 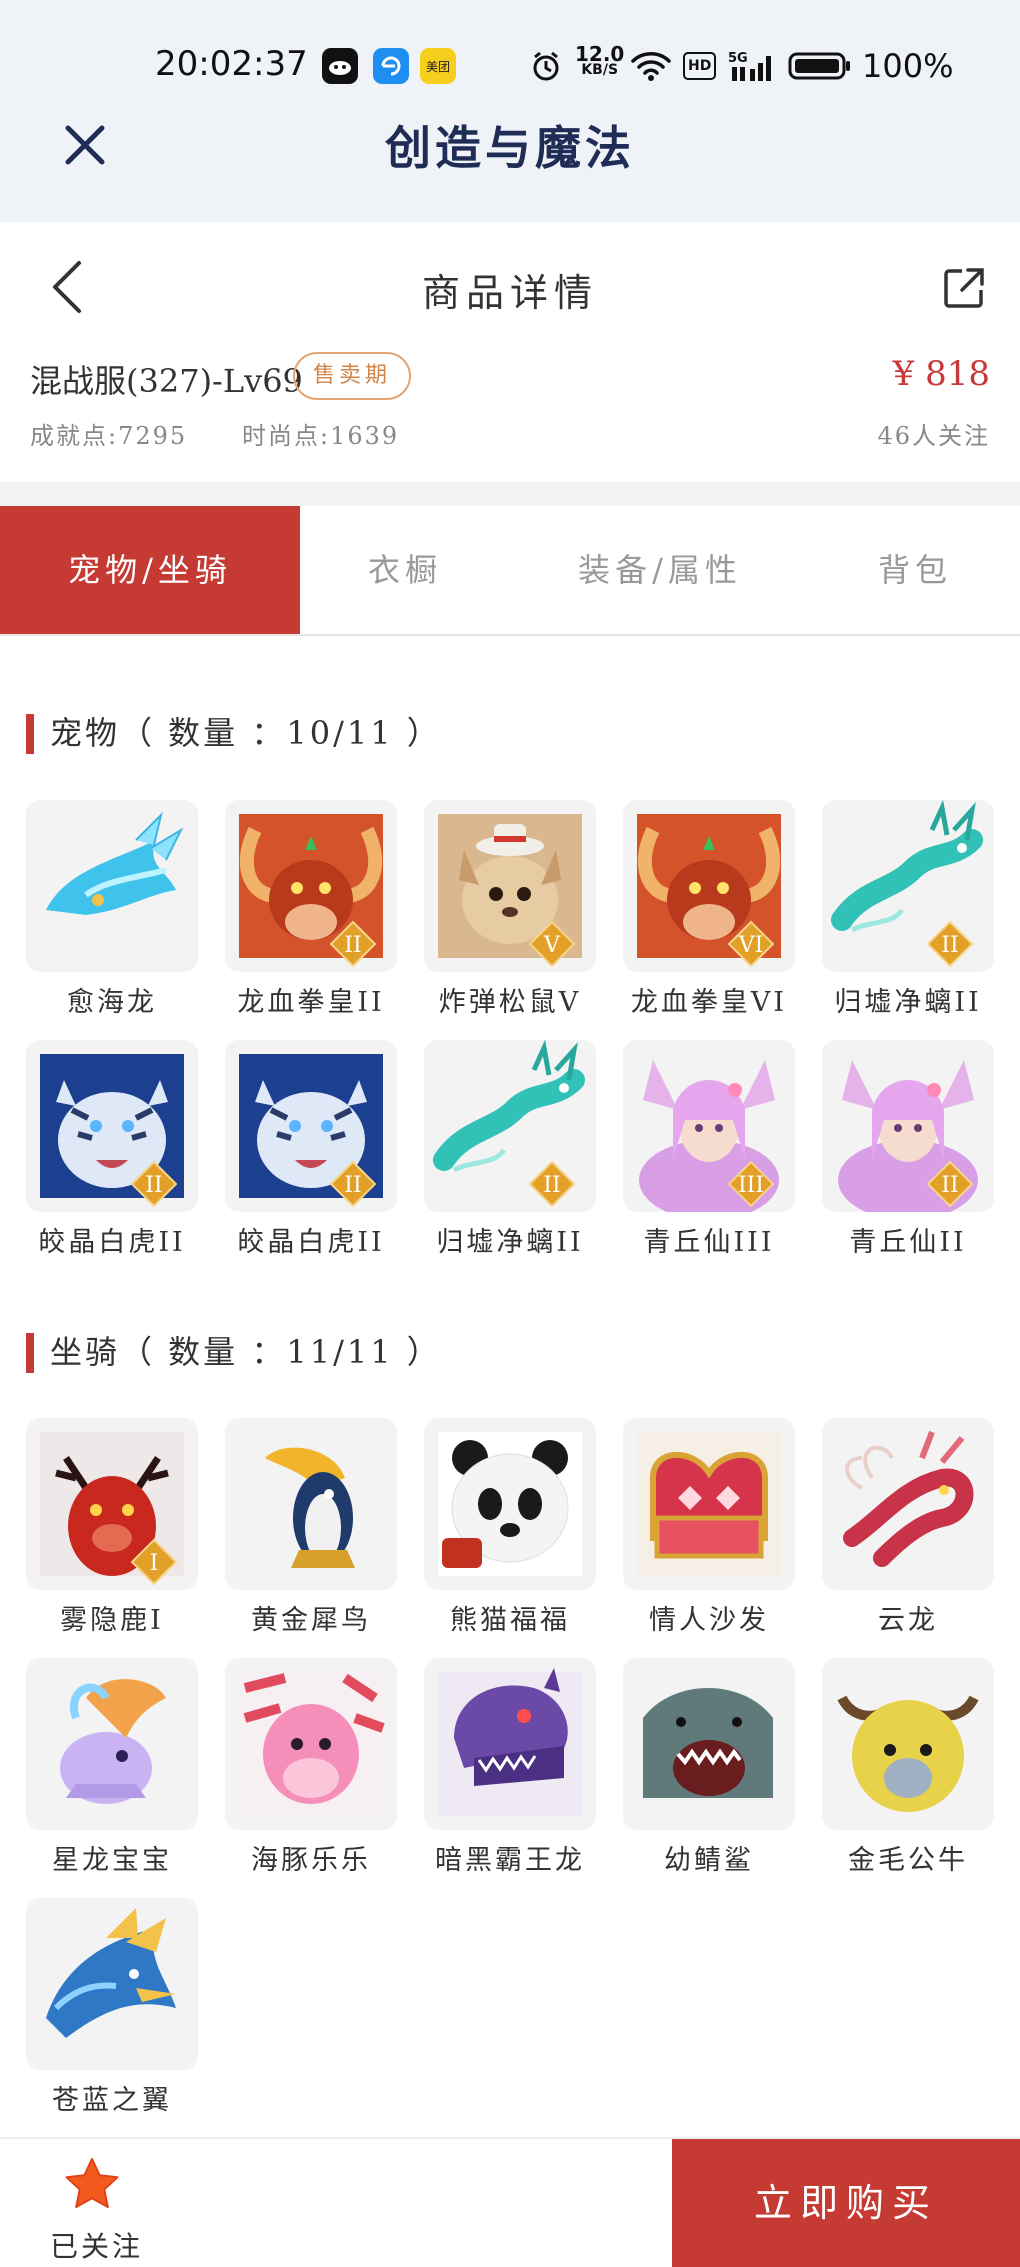 I want to click on tab-equipment: 装备/属性, so click(x=660, y=570).